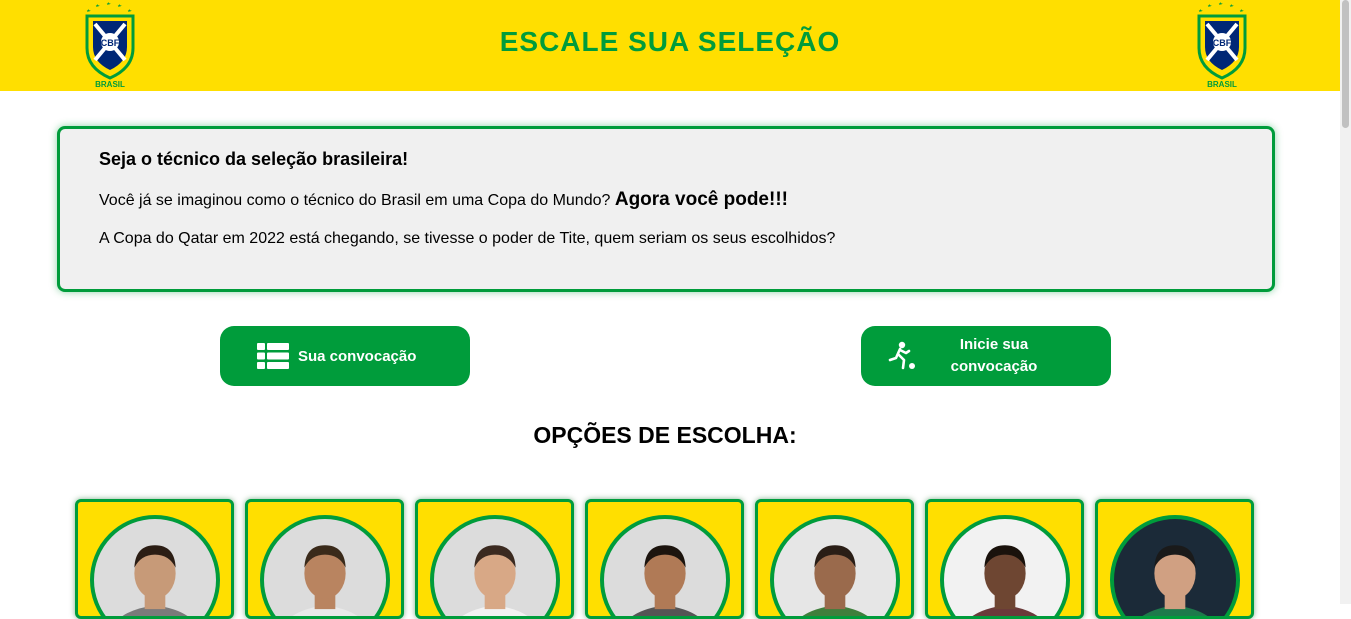 The width and height of the screenshot is (1351, 619). What do you see at coordinates (701, 199) in the screenshot?
I see `intro-emphasis: Agora você pode!!!` at bounding box center [701, 199].